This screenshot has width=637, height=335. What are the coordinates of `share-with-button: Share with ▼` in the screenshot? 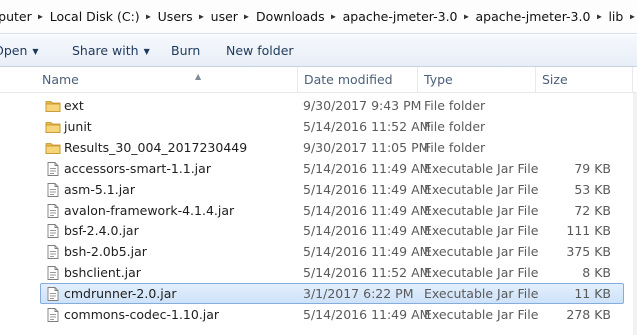 It's located at (111, 50).